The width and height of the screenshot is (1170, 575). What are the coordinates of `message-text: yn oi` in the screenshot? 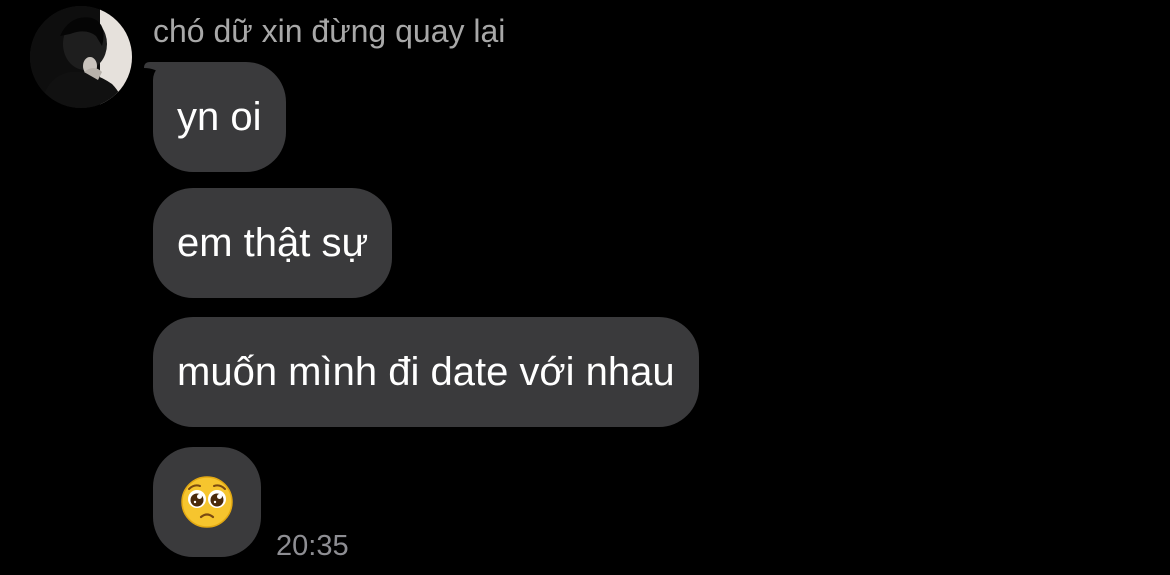 It's located at (219, 117).